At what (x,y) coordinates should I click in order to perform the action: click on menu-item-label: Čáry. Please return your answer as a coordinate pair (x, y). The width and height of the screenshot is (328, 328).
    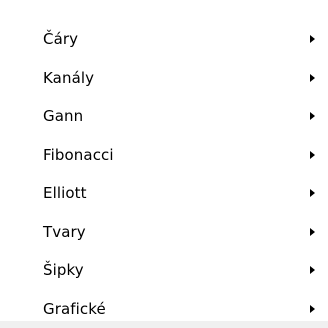
    Looking at the image, I should click on (60, 39).